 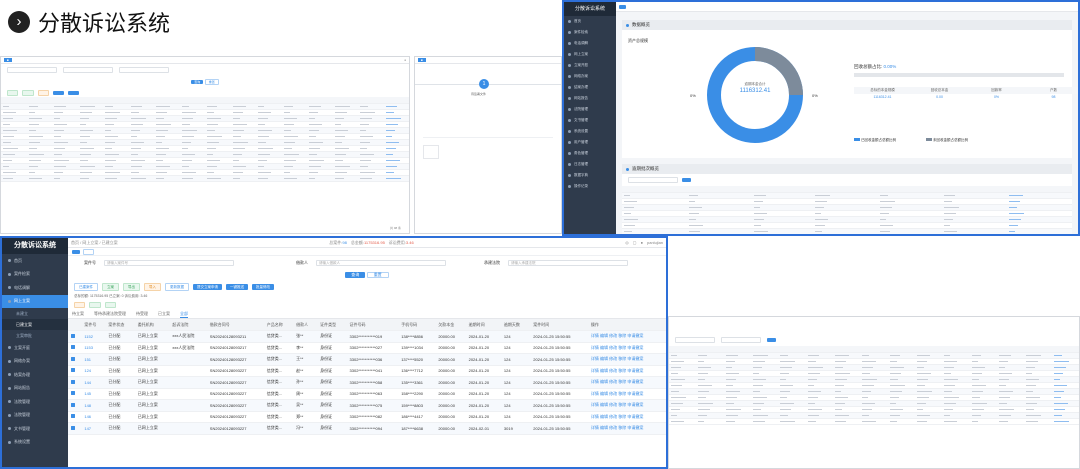 What do you see at coordinates (653, 180) in the screenshot?
I see `batch-input` at bounding box center [653, 180].